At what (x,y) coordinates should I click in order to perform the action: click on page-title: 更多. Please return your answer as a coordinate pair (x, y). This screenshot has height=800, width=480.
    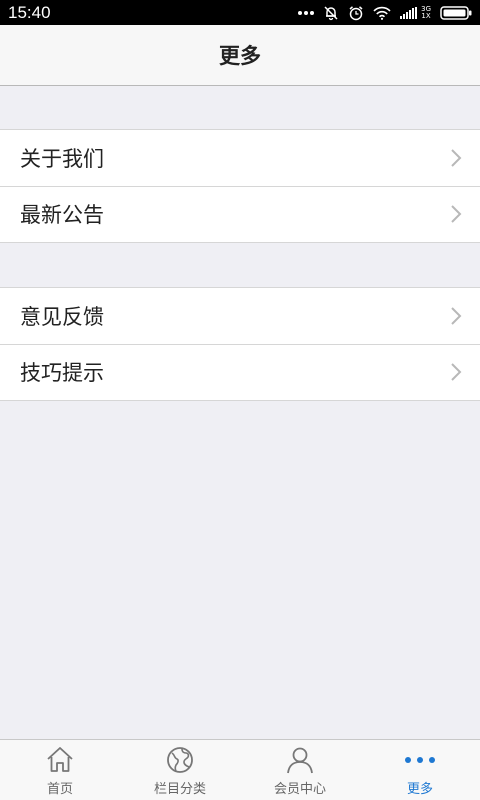
    Looking at the image, I should click on (240, 56).